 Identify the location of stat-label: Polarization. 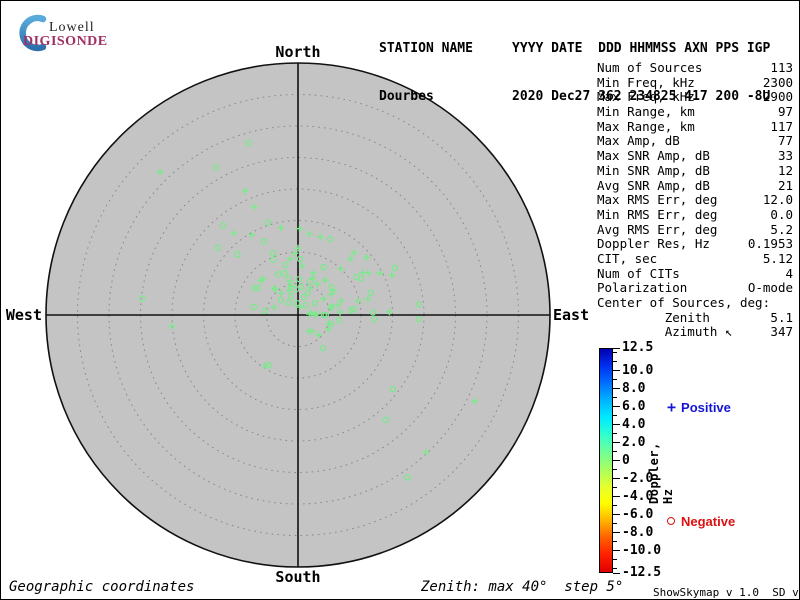
(642, 288).